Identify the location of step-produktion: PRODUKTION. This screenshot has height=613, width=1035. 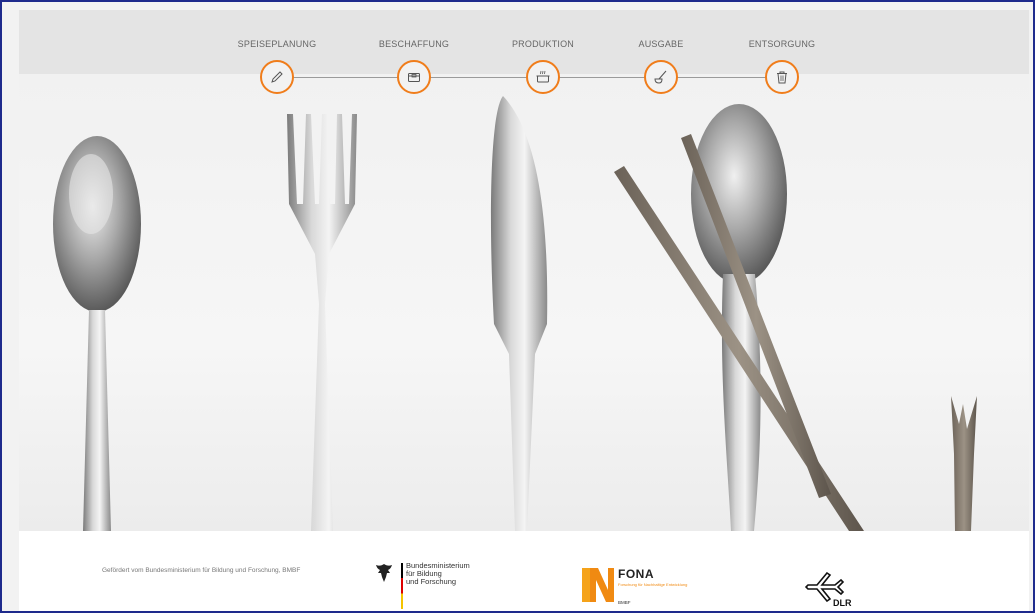
(543, 65).